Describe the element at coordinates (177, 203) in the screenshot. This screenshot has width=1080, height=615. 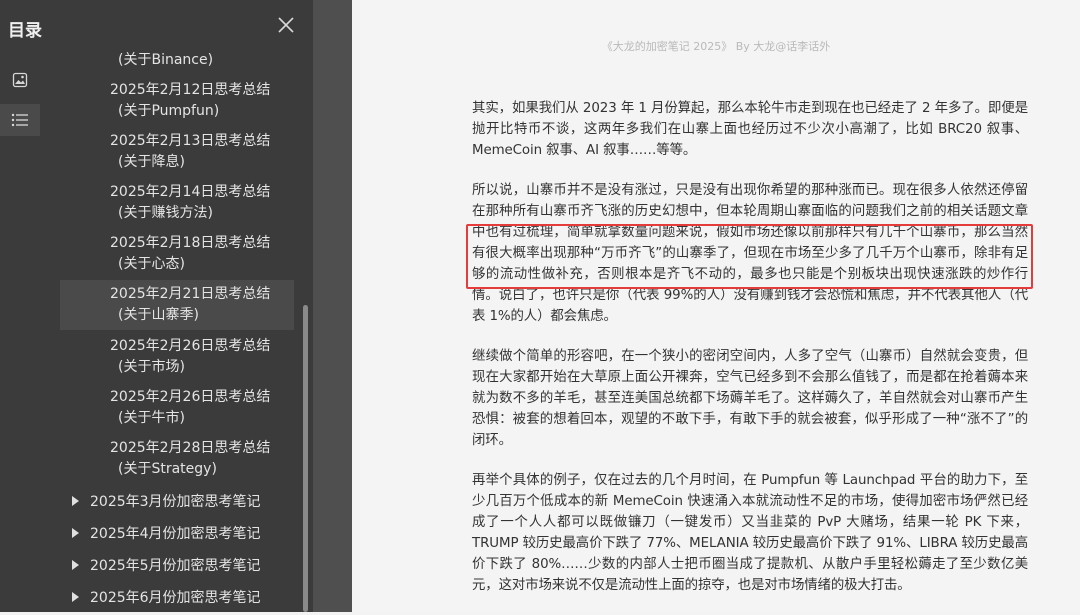
I see `toc-item: 2025年2月14日思考总结 (关于赚钱方法)` at that location.